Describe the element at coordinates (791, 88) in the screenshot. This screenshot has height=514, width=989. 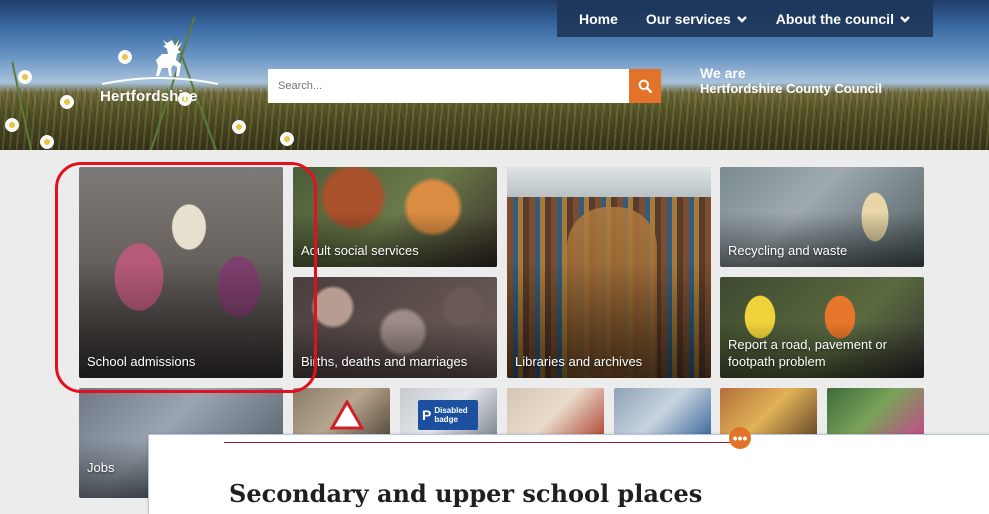
I see `tagline-line2: Hertfordshire County Council` at that location.